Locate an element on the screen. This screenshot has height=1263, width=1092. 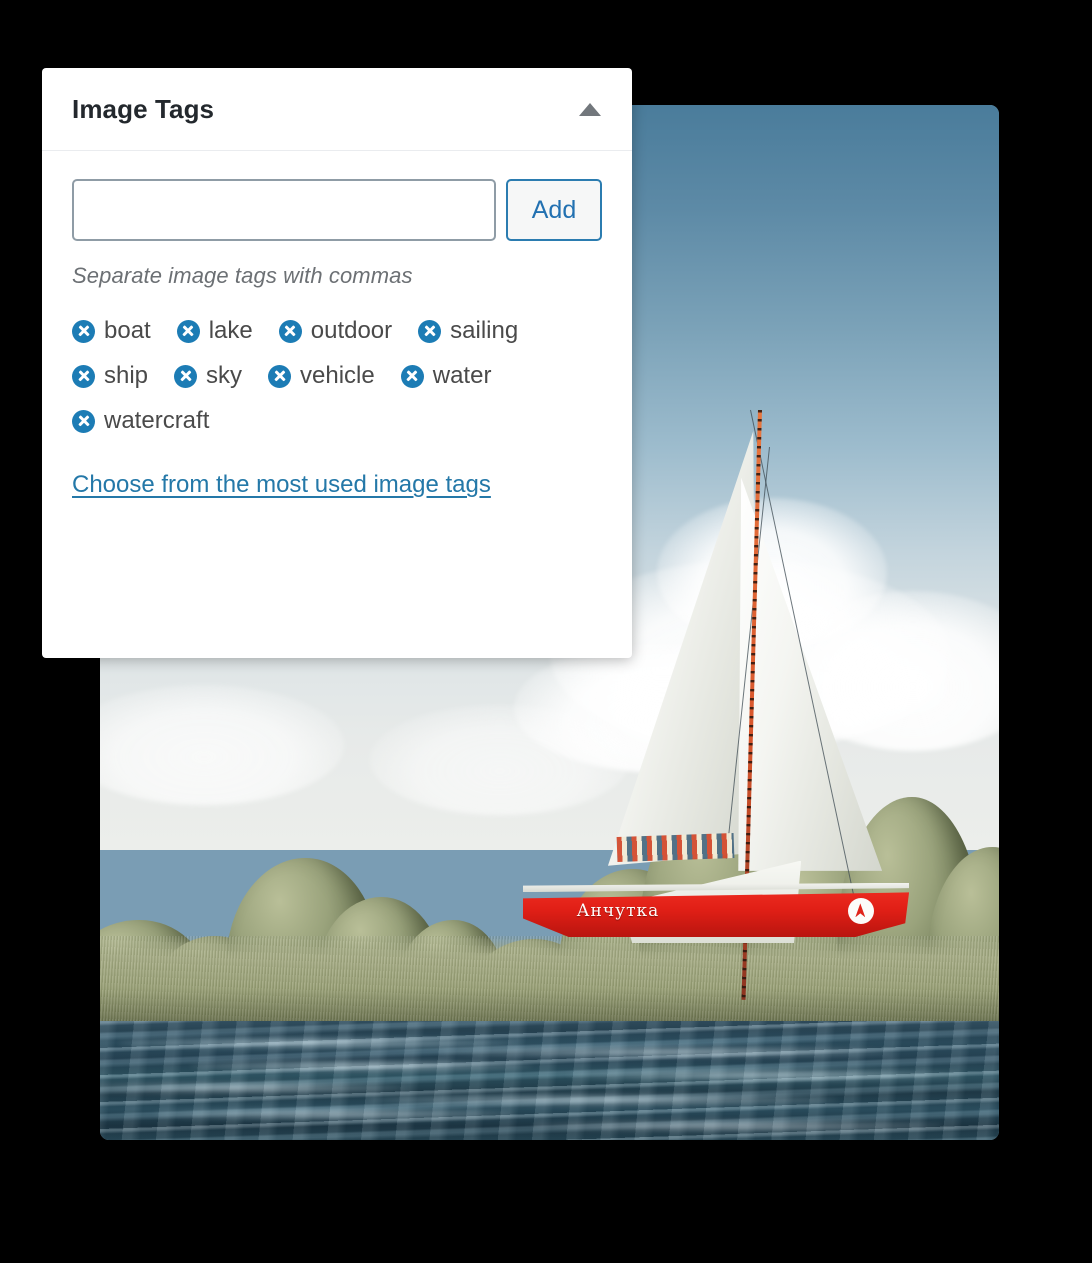
tag-item: watercraft is located at coordinates (140, 421).